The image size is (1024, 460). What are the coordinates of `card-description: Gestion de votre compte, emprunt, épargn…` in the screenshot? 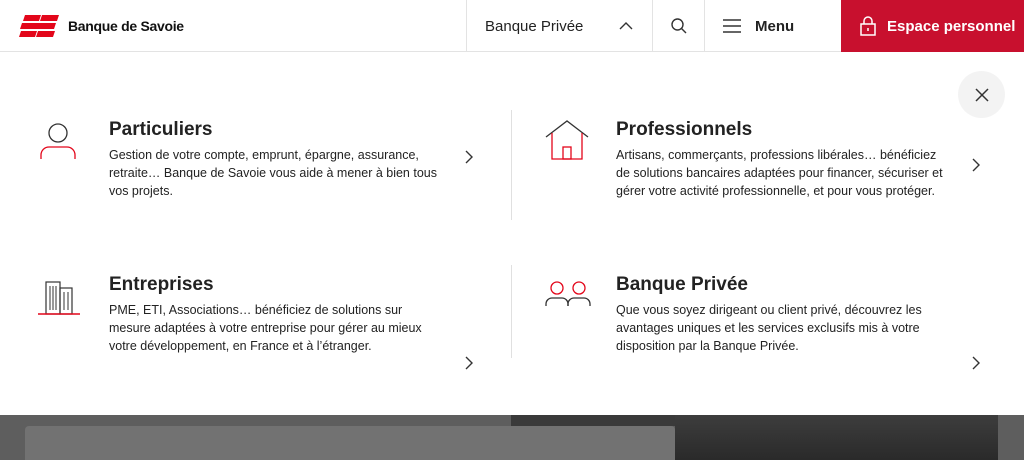 It's located at (273, 173).